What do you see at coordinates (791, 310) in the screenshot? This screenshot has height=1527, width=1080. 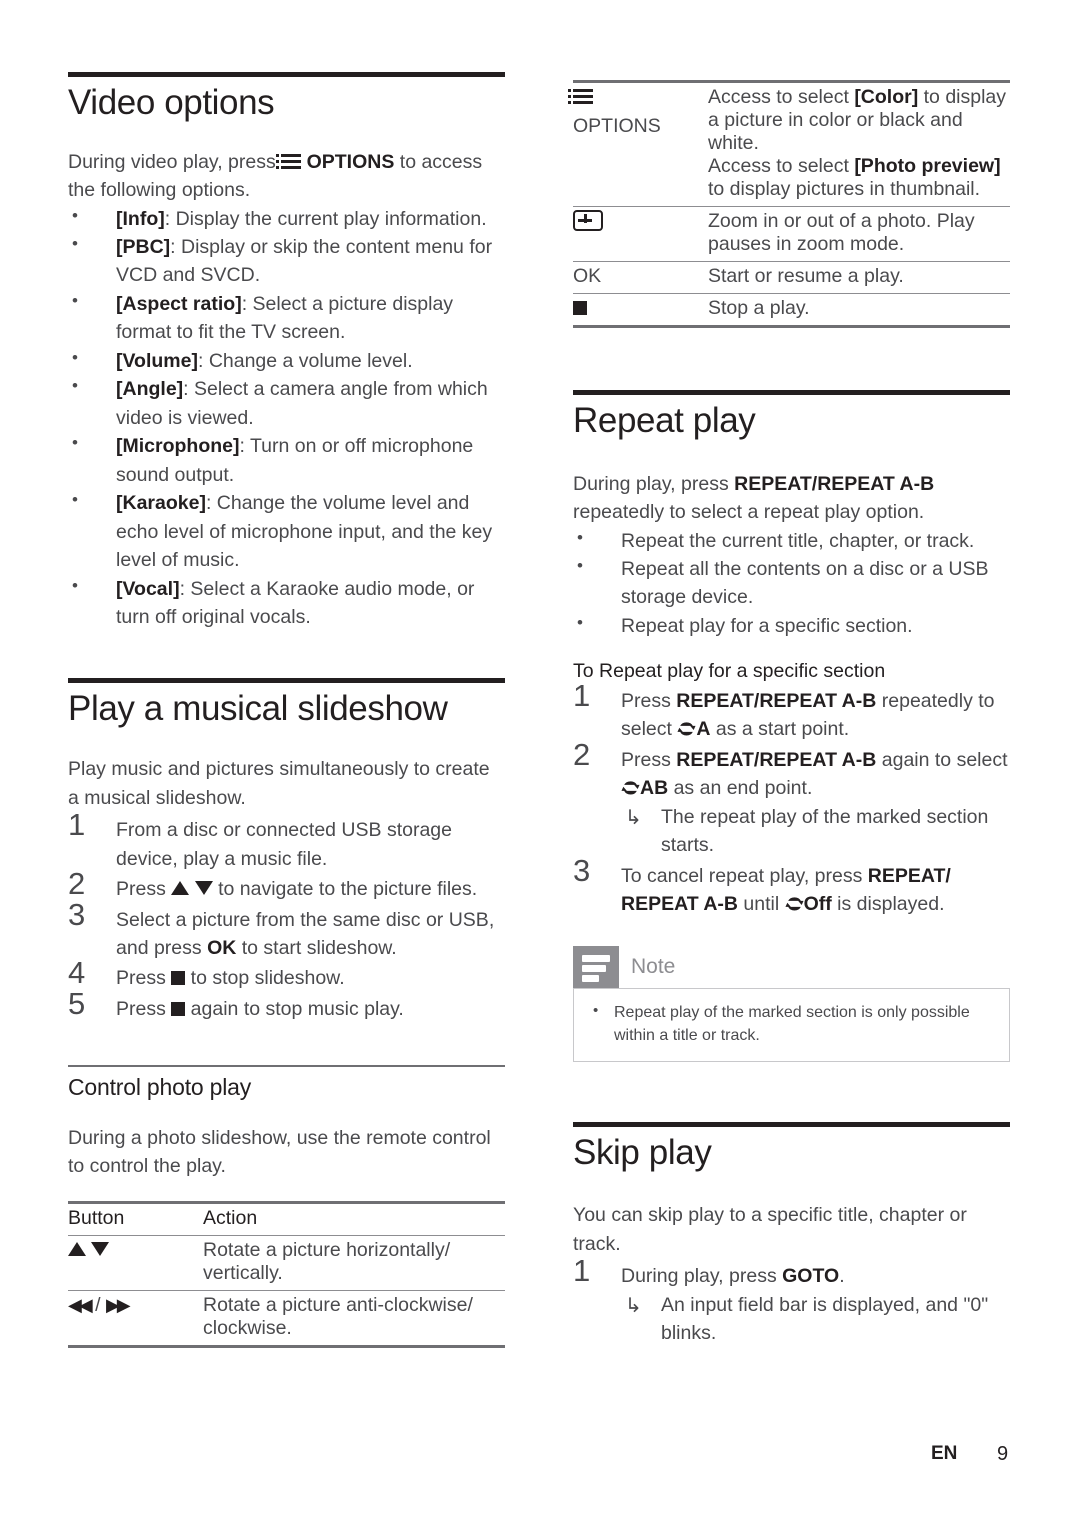 I see `table-row: Stop a play.` at bounding box center [791, 310].